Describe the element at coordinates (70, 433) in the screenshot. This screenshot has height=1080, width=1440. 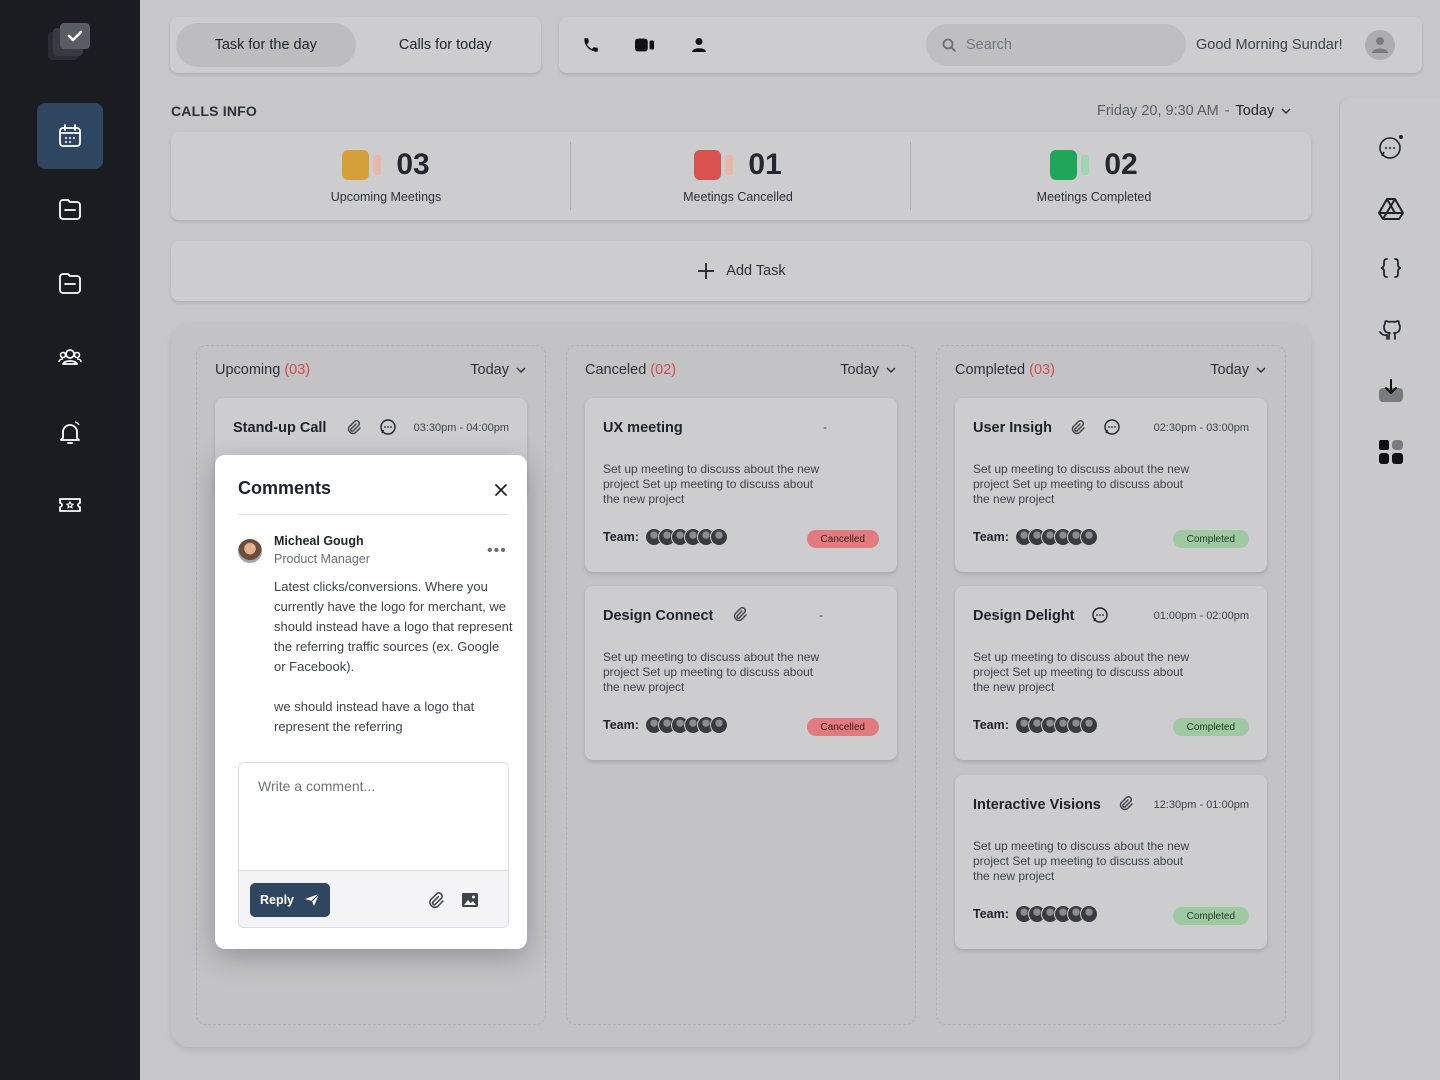
I see `nav-notifications` at that location.